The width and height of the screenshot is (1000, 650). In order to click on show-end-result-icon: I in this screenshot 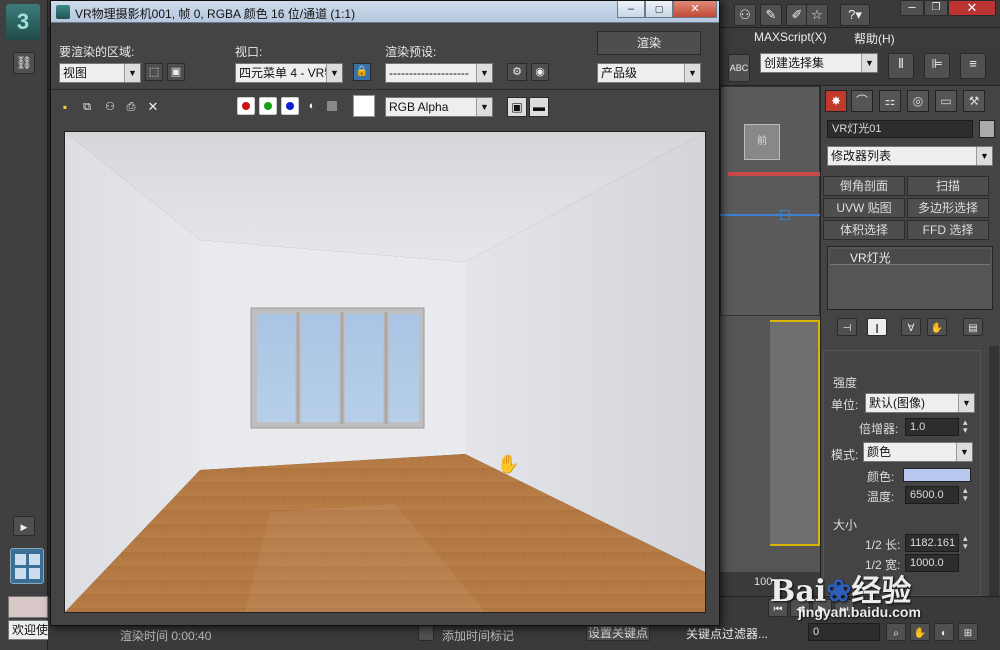, I will do `click(877, 327)`.